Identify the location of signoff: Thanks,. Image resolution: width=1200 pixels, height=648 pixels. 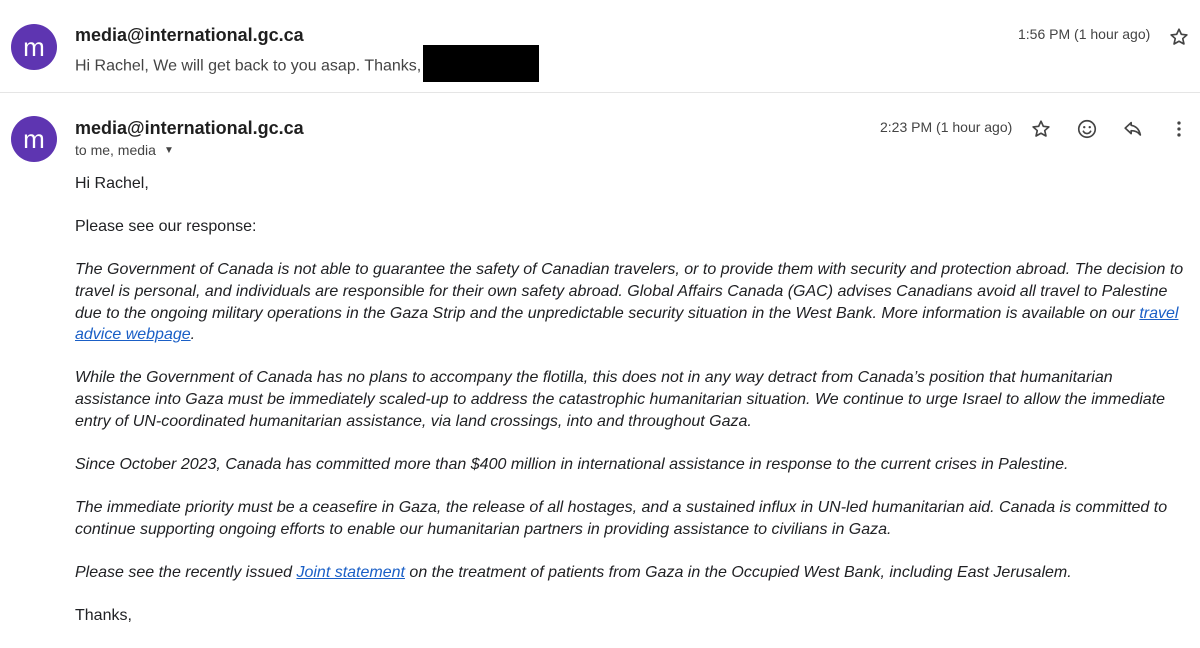
(103, 615).